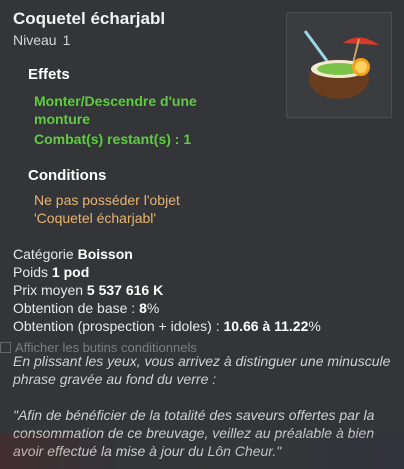 The image size is (404, 469). Describe the element at coordinates (113, 139) in the screenshot. I see `effect-remaining-fights: Combat(s) restant(s) : 1` at that location.